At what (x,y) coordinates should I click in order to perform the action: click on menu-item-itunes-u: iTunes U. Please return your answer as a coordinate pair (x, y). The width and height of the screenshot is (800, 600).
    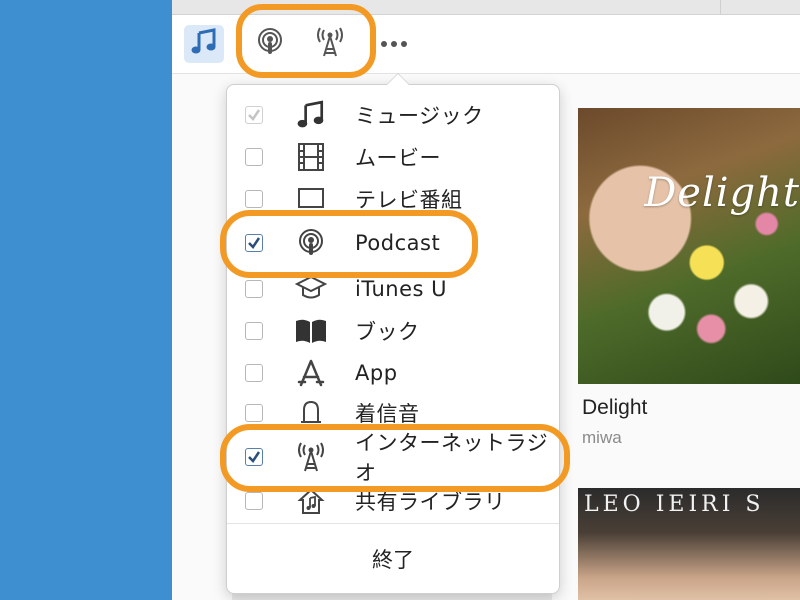
    Looking at the image, I should click on (393, 289).